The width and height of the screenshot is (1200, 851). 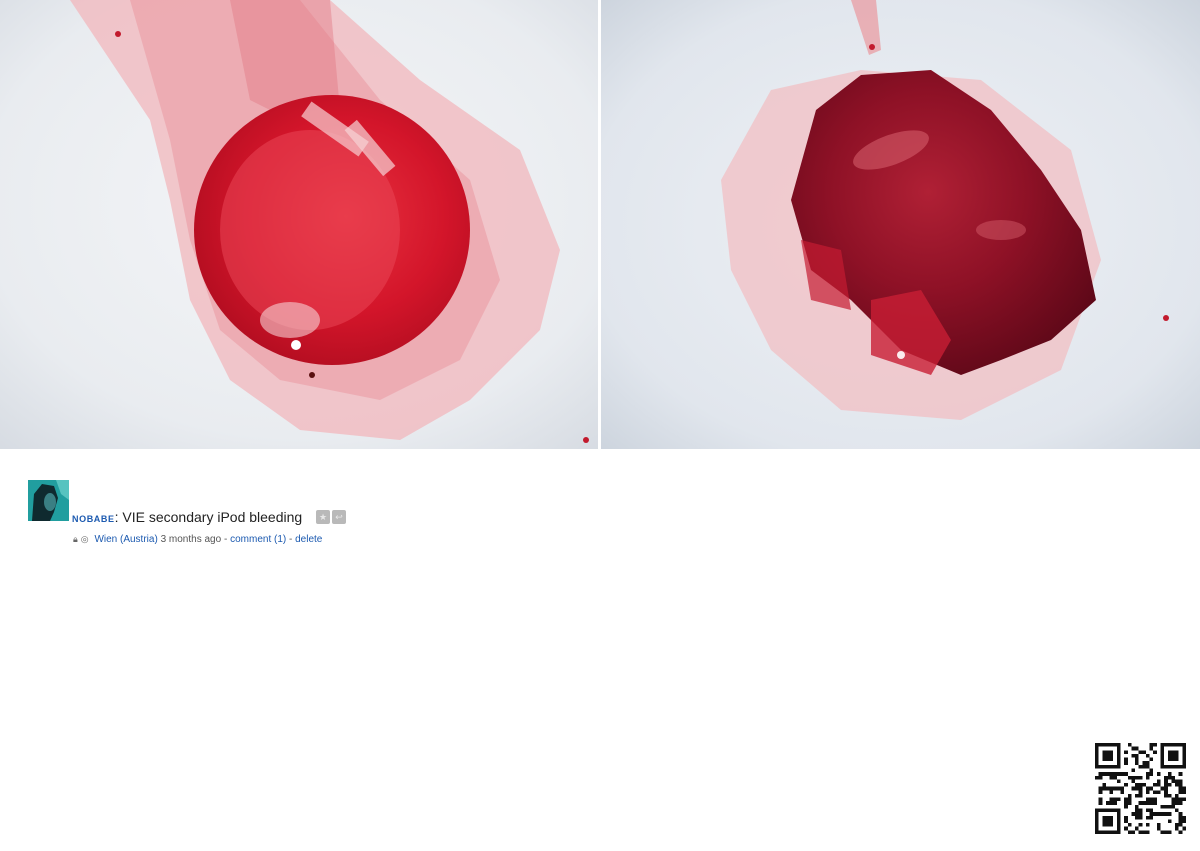 I want to click on username-link: NOBABE, so click(x=93, y=519).